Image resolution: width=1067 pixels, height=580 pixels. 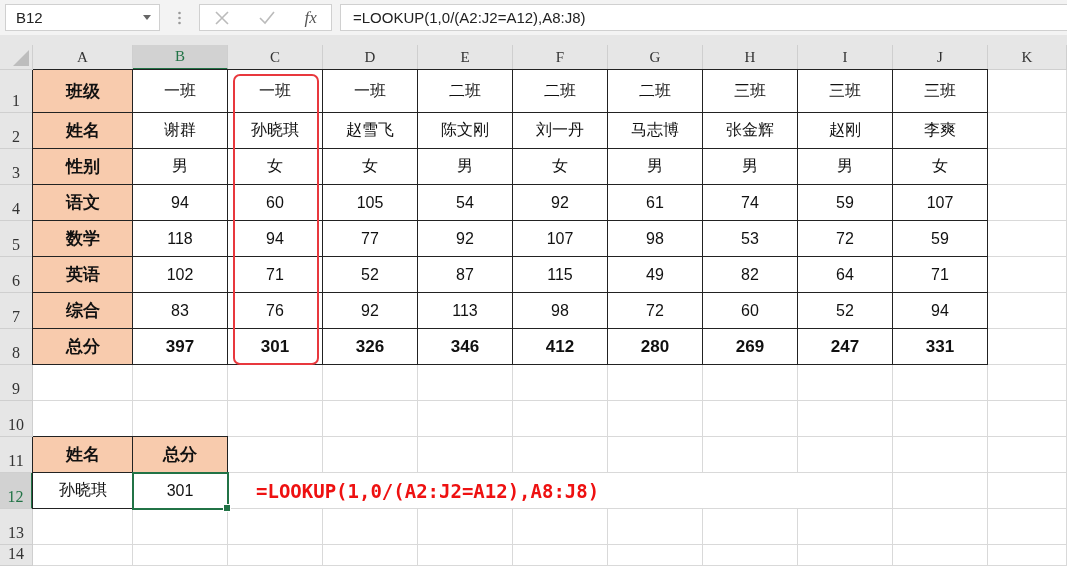 I want to click on row-header: 8, so click(x=16, y=347).